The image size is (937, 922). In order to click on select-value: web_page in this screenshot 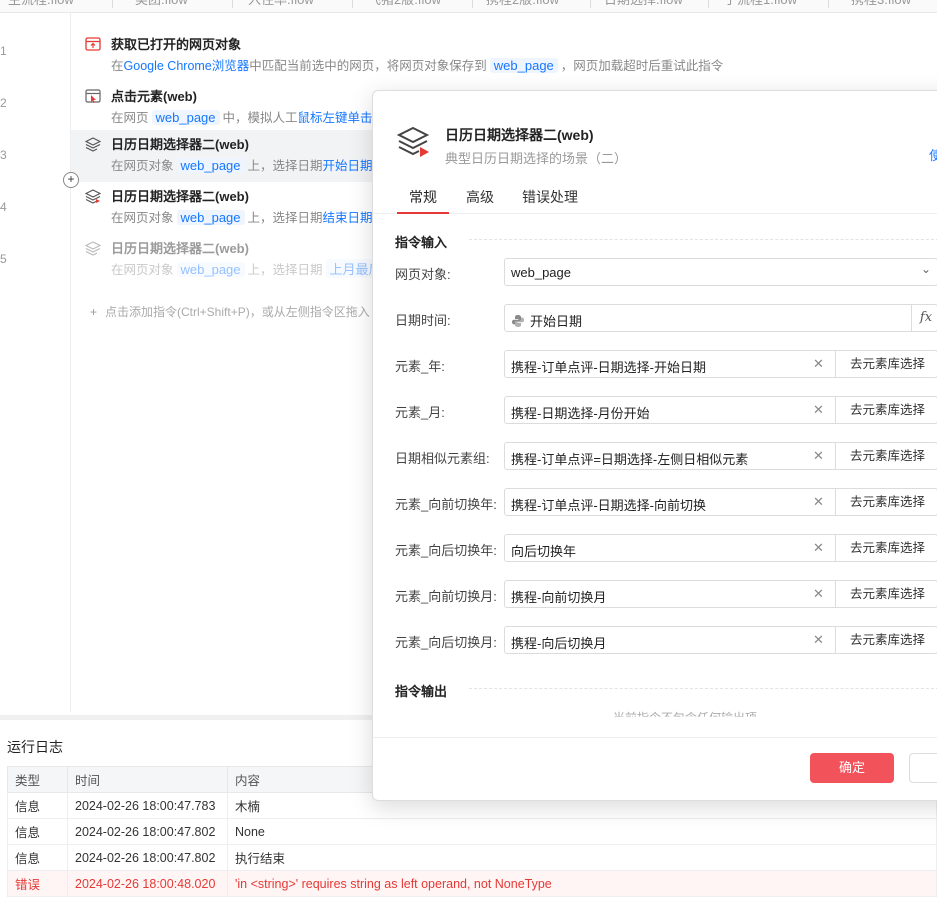, I will do `click(541, 272)`.